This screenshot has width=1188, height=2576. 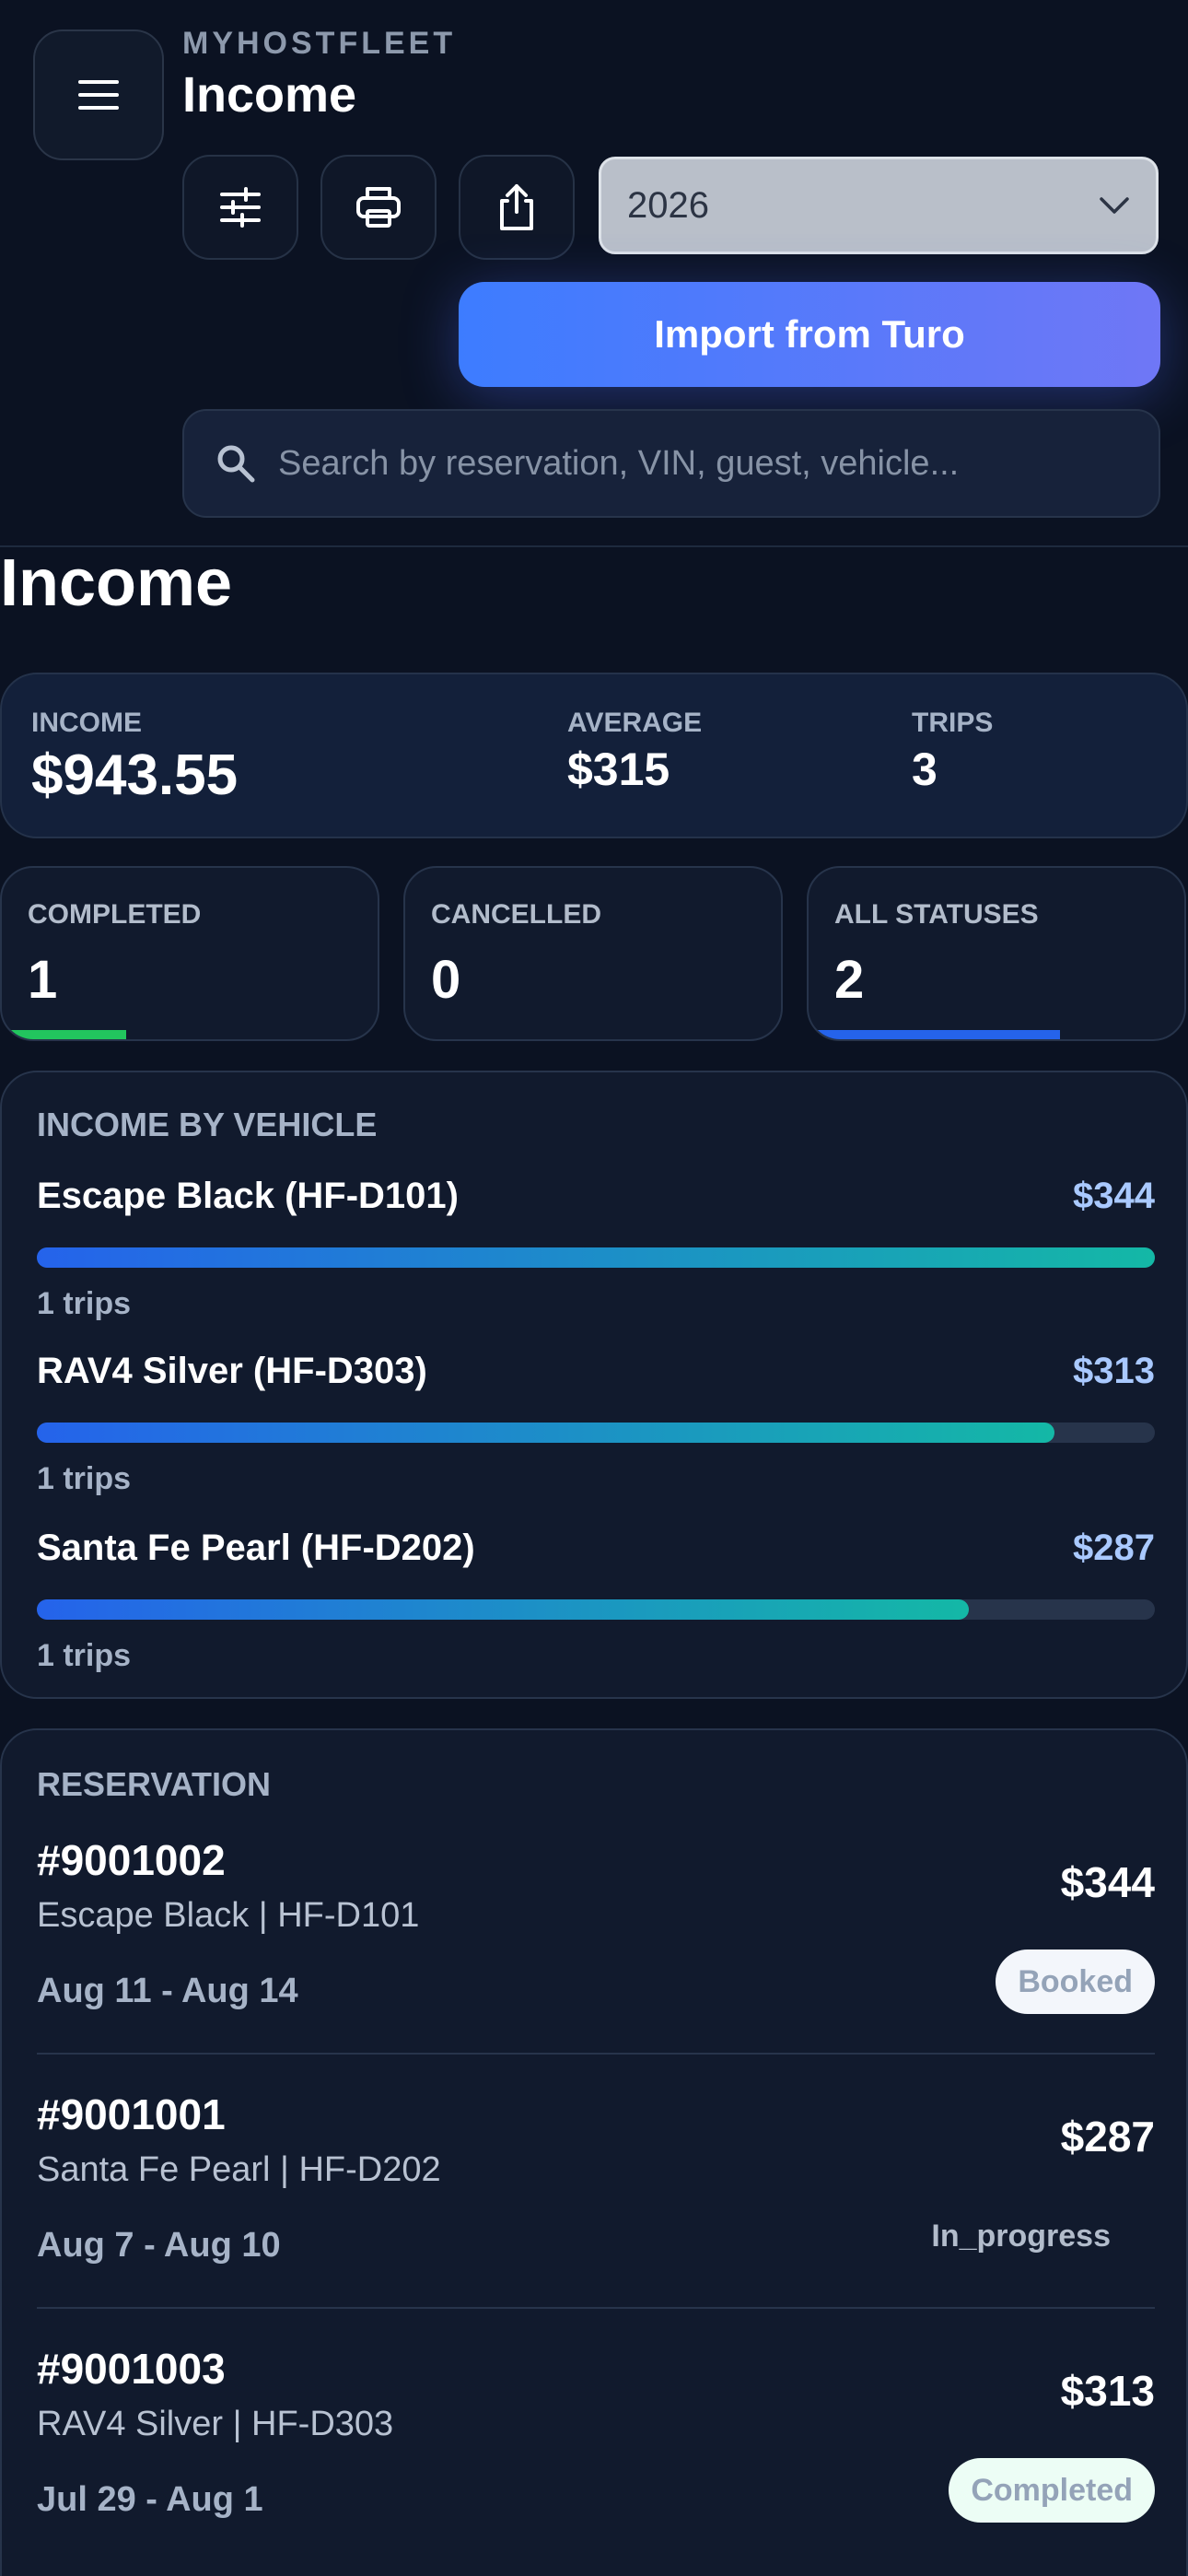 I want to click on card-heading: INCOME BY VEHICLE, so click(x=207, y=1124).